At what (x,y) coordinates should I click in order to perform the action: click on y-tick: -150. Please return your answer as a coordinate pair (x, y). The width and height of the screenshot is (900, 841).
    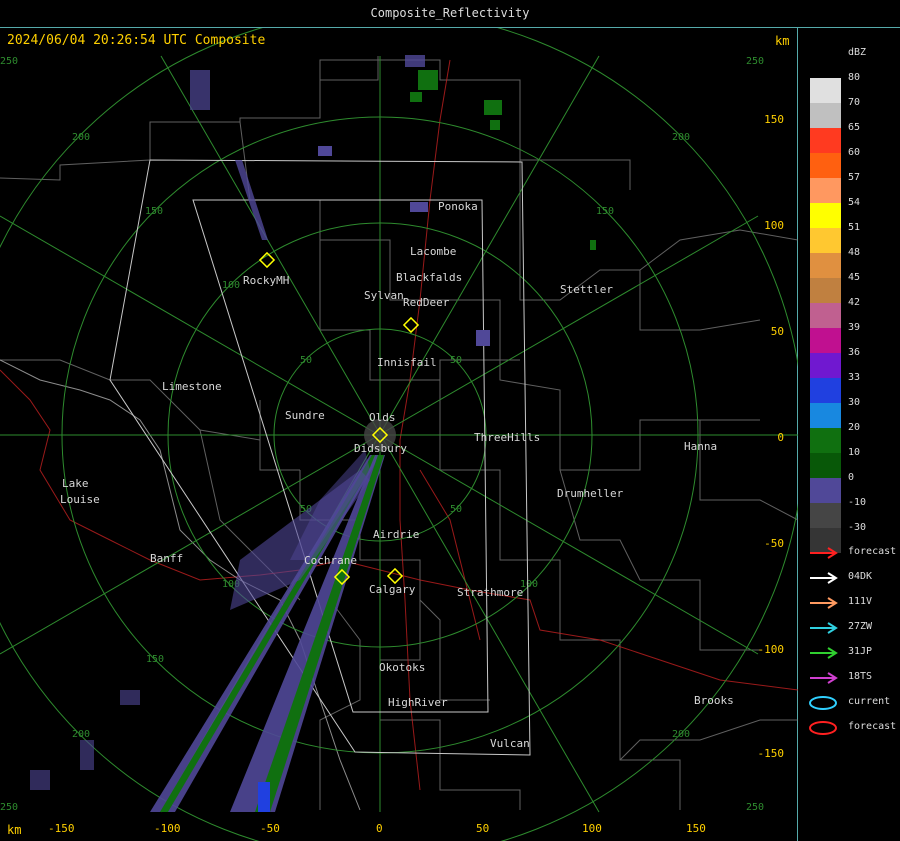
    Looking at the image, I should click on (771, 753).